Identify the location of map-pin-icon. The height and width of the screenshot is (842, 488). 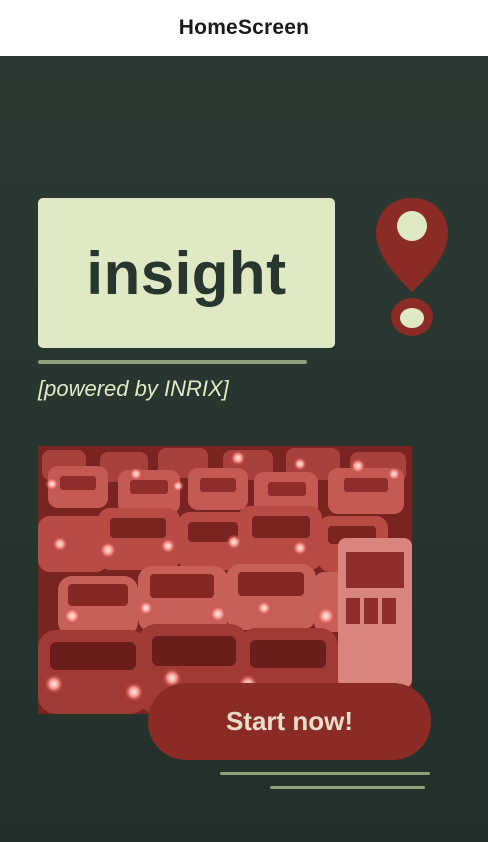
(412, 267).